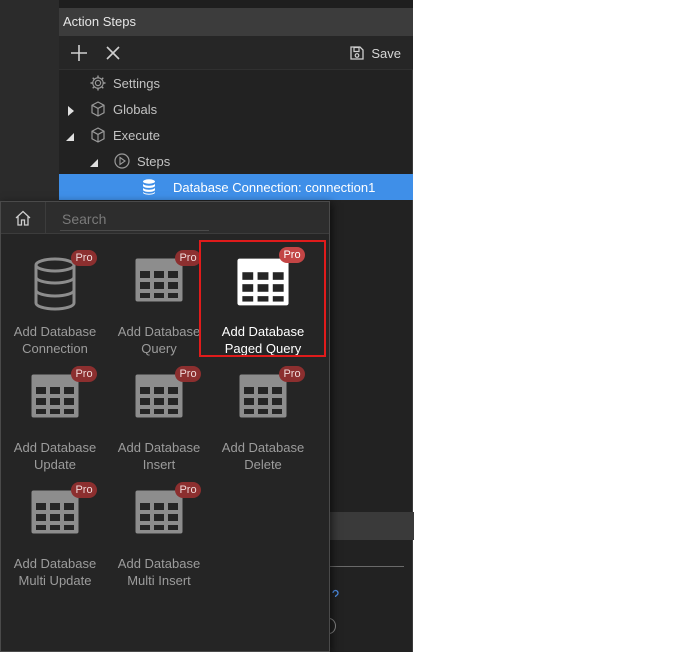  I want to click on tree-item-steps: Steps, so click(236, 161).